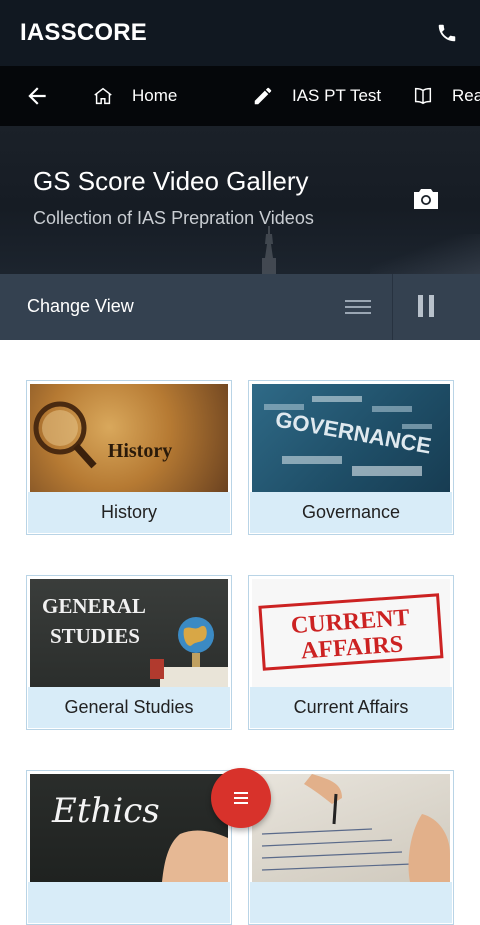  What do you see at coordinates (94, 606) in the screenshot?
I see `thumb-text: GENERAL` at bounding box center [94, 606].